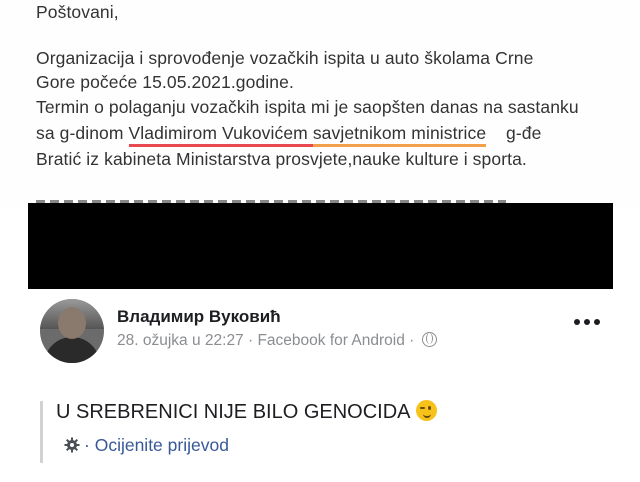  Describe the element at coordinates (180, 340) in the screenshot. I see `post-date: 28. ožujka u 22:27` at that location.